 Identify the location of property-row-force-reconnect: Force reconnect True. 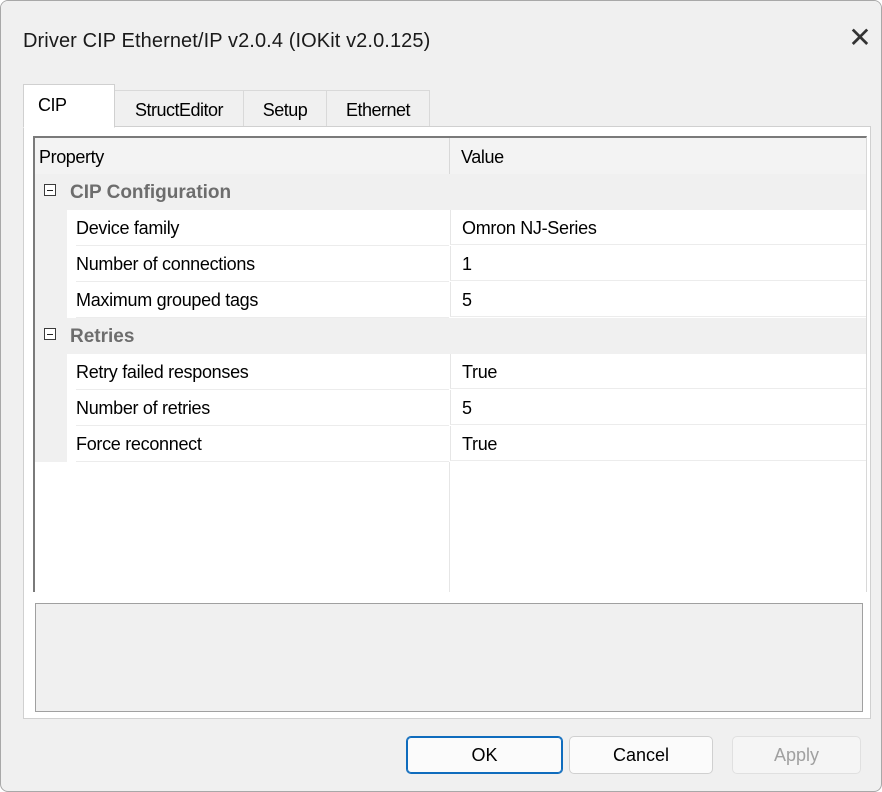
(450, 444).